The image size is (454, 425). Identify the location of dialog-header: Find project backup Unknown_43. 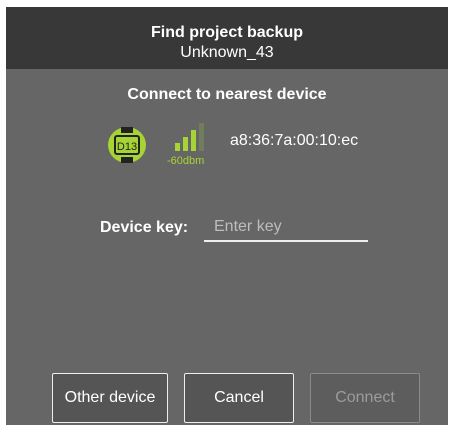
(227, 38).